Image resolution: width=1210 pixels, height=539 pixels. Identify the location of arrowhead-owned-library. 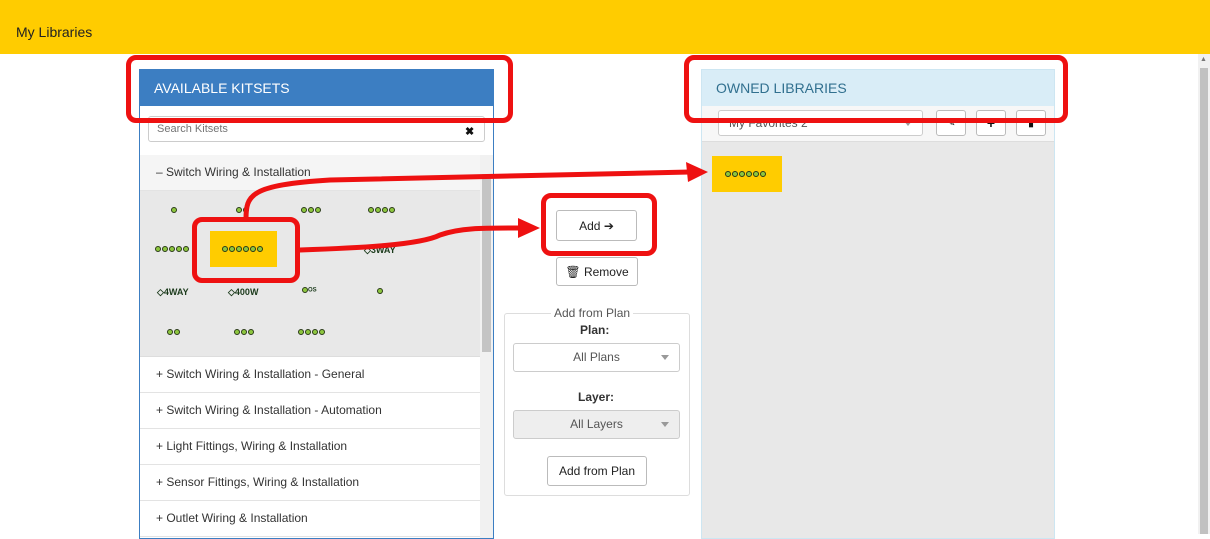
(697, 172).